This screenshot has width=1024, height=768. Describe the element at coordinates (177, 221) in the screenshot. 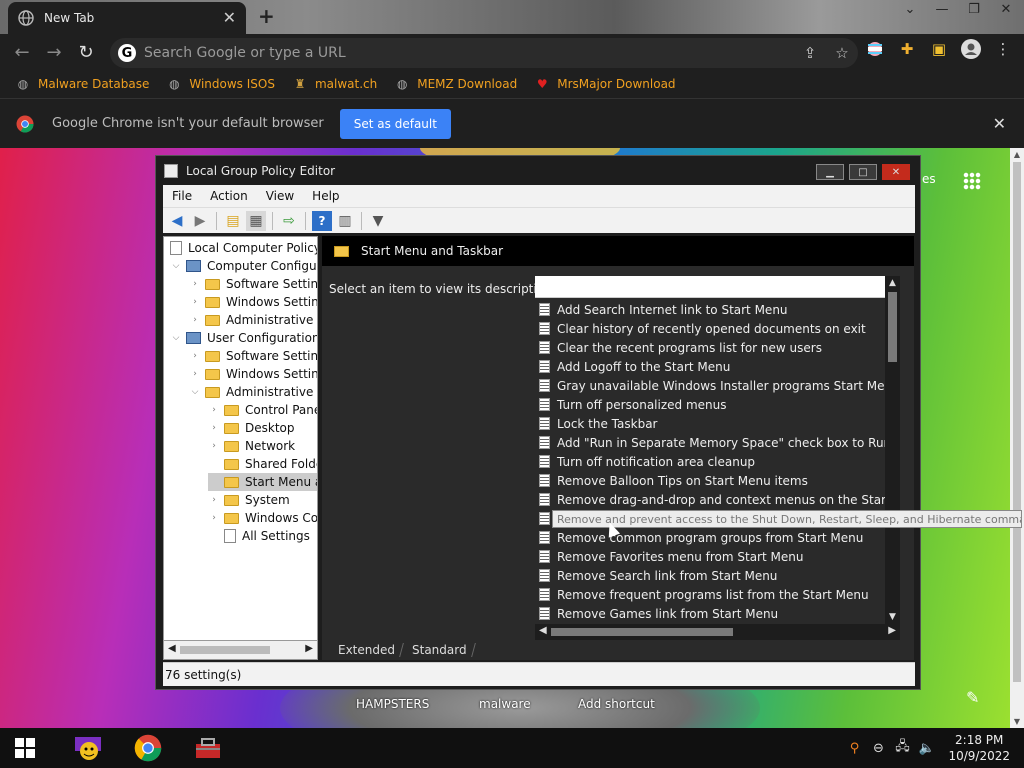

I see `back-arrow-icon: ◀` at that location.